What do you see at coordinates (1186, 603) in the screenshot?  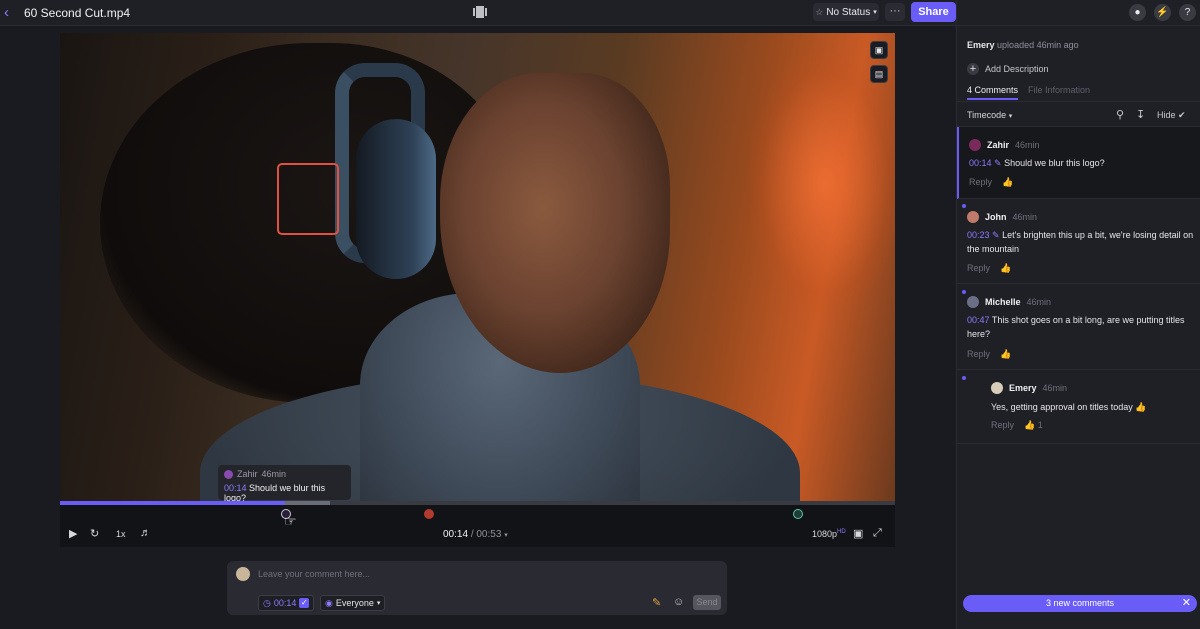 I see `close-icon: ✕` at bounding box center [1186, 603].